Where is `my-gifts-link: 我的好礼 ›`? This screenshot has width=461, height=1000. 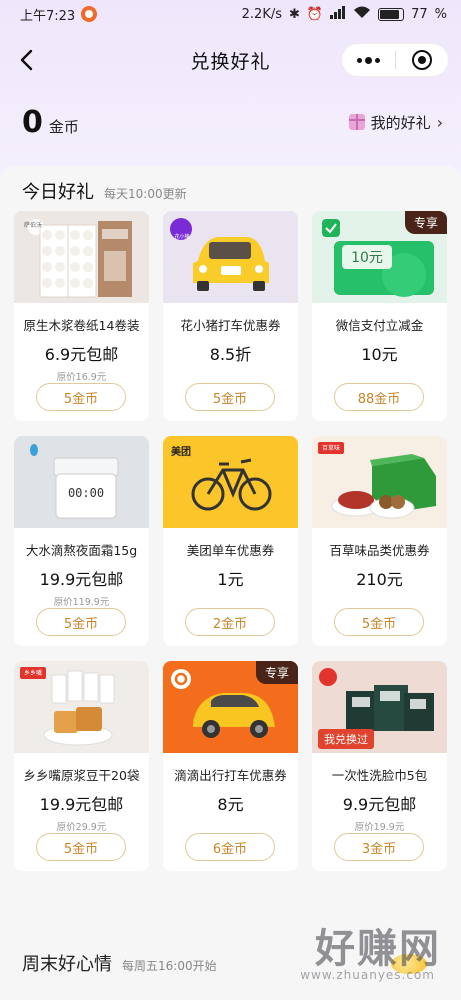
my-gifts-link: 我的好礼 › is located at coordinates (395, 122).